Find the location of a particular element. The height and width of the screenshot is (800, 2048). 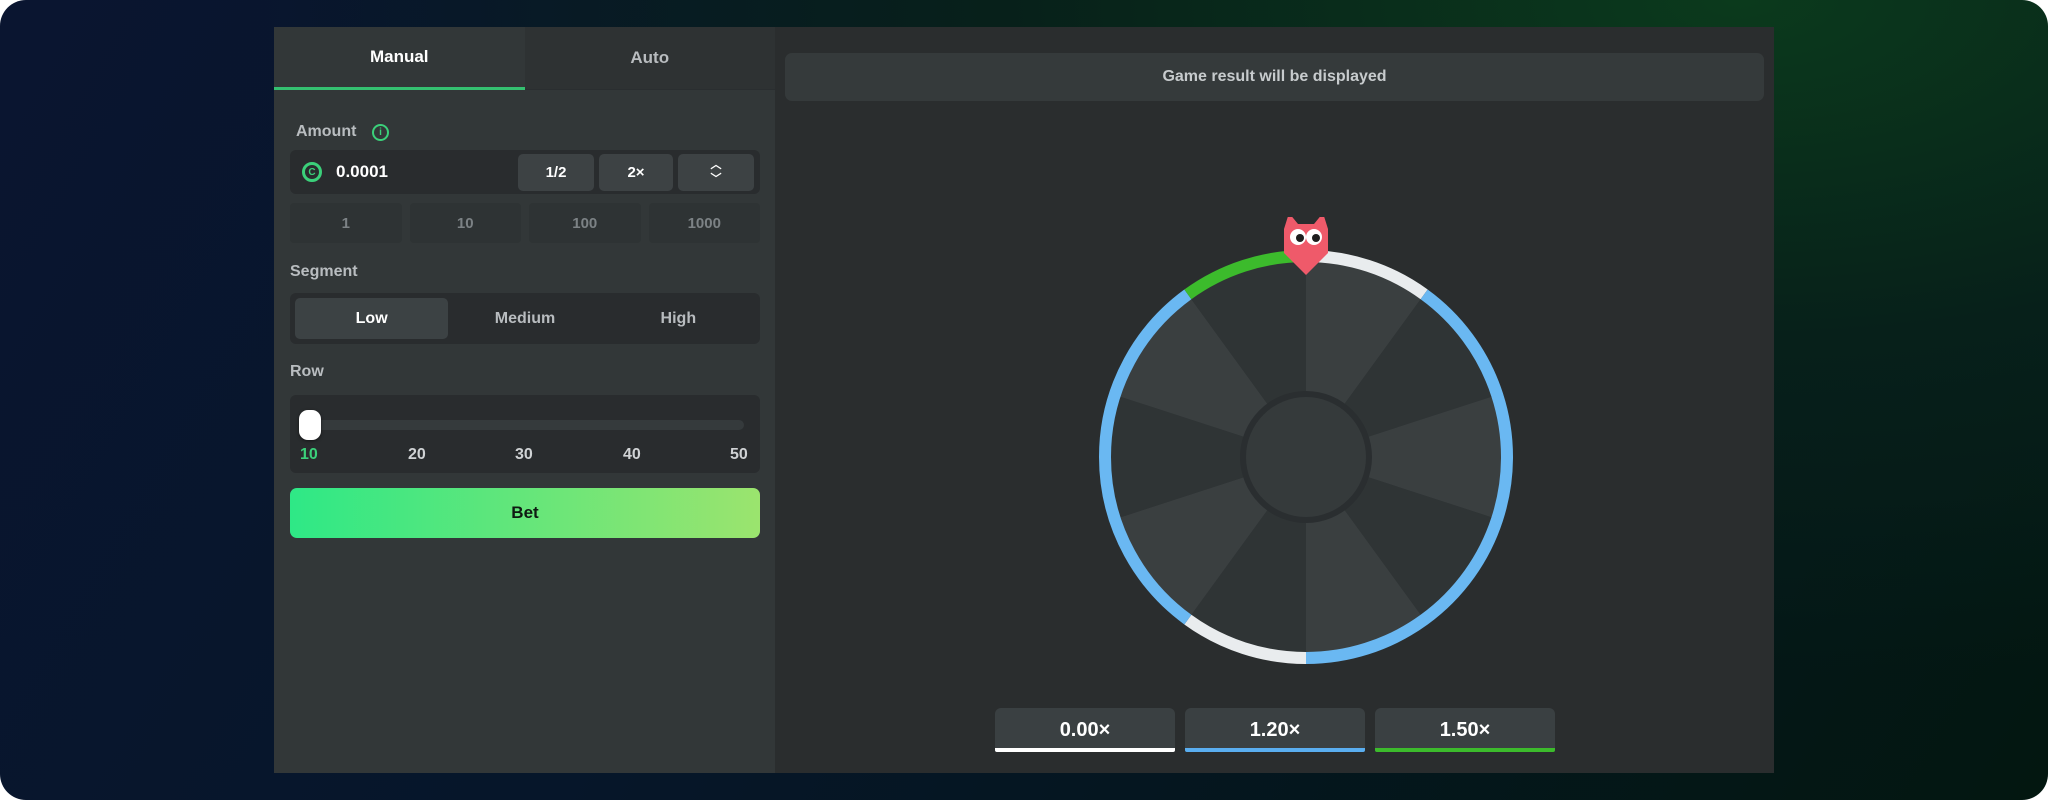

segment-low: Low is located at coordinates (372, 318).